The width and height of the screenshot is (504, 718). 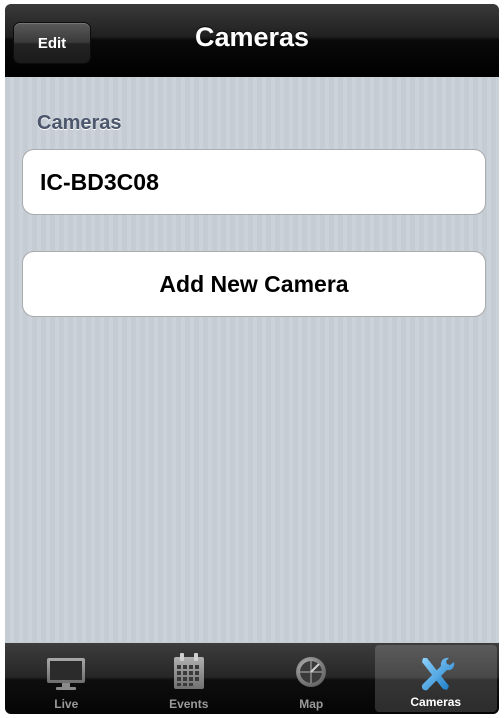 What do you see at coordinates (189, 704) in the screenshot?
I see `tab-label-events: Events` at bounding box center [189, 704].